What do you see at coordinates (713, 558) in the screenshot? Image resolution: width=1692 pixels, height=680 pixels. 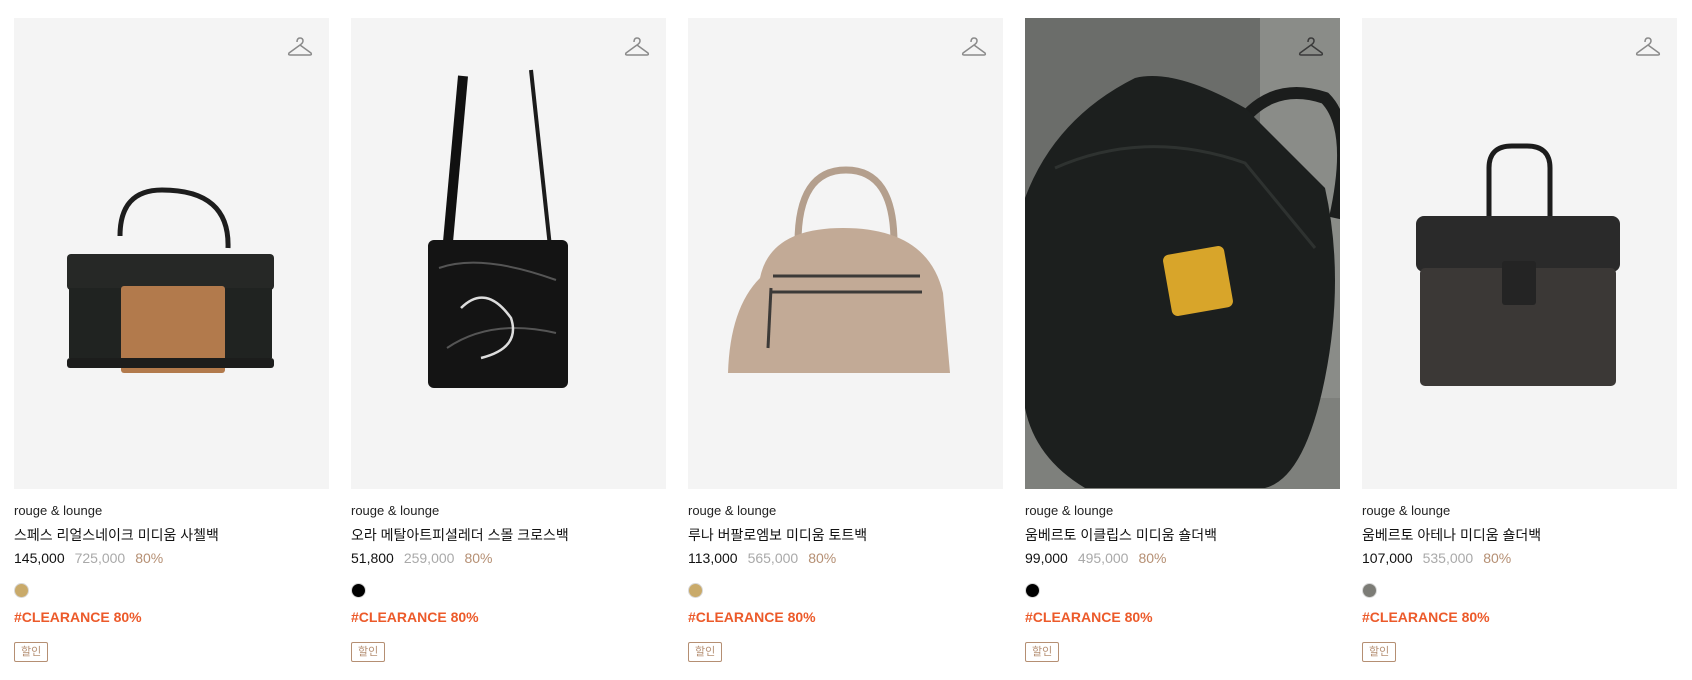 I see `sale-price: 113,000` at bounding box center [713, 558].